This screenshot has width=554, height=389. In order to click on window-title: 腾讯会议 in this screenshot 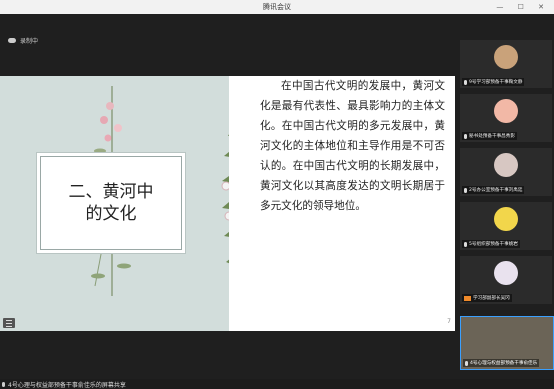, I will do `click(277, 7)`.